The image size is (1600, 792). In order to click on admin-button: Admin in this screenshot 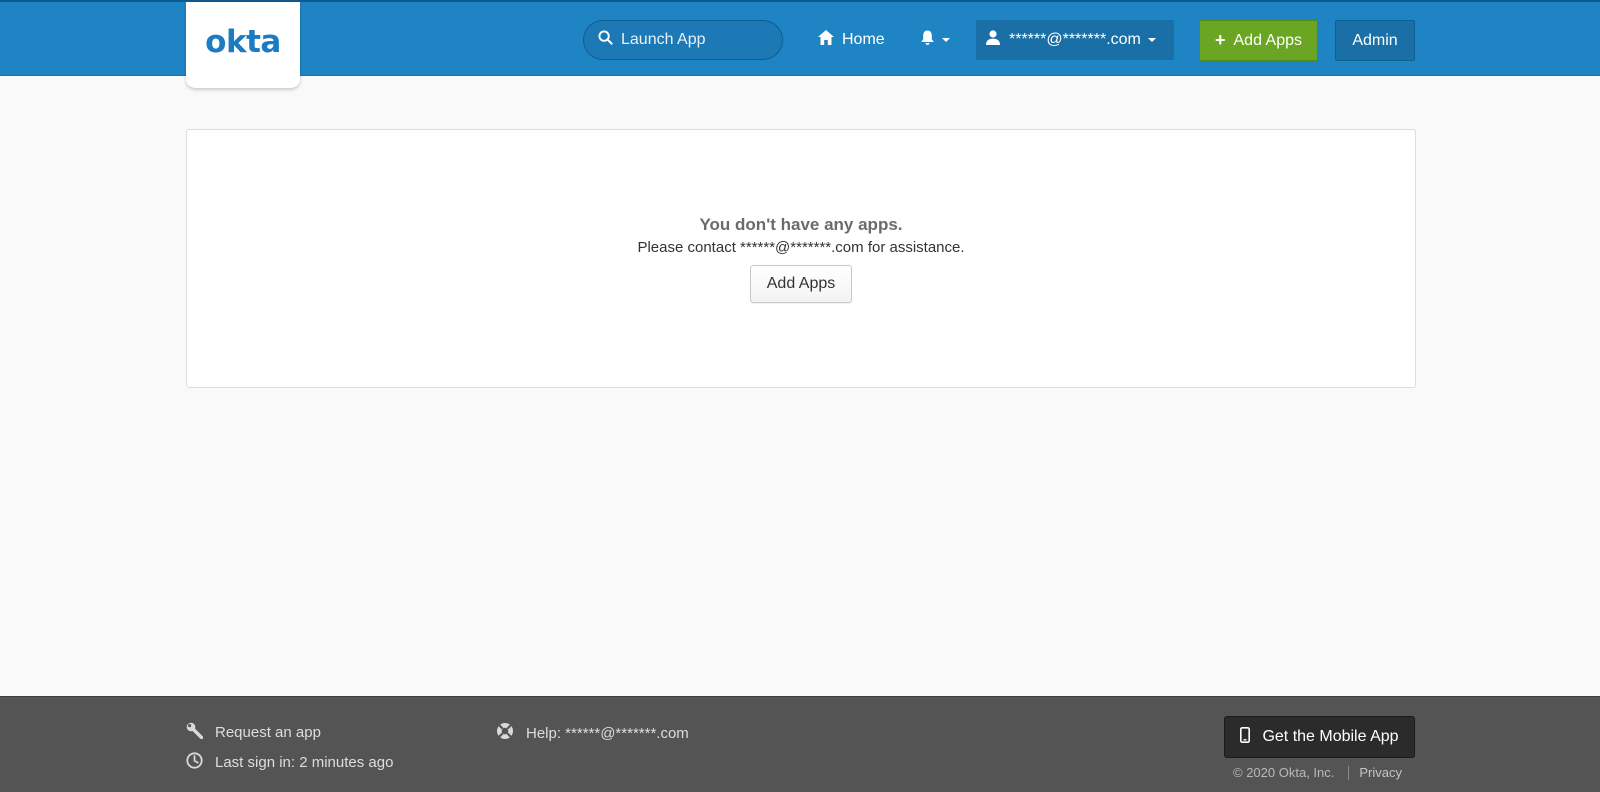, I will do `click(1375, 40)`.